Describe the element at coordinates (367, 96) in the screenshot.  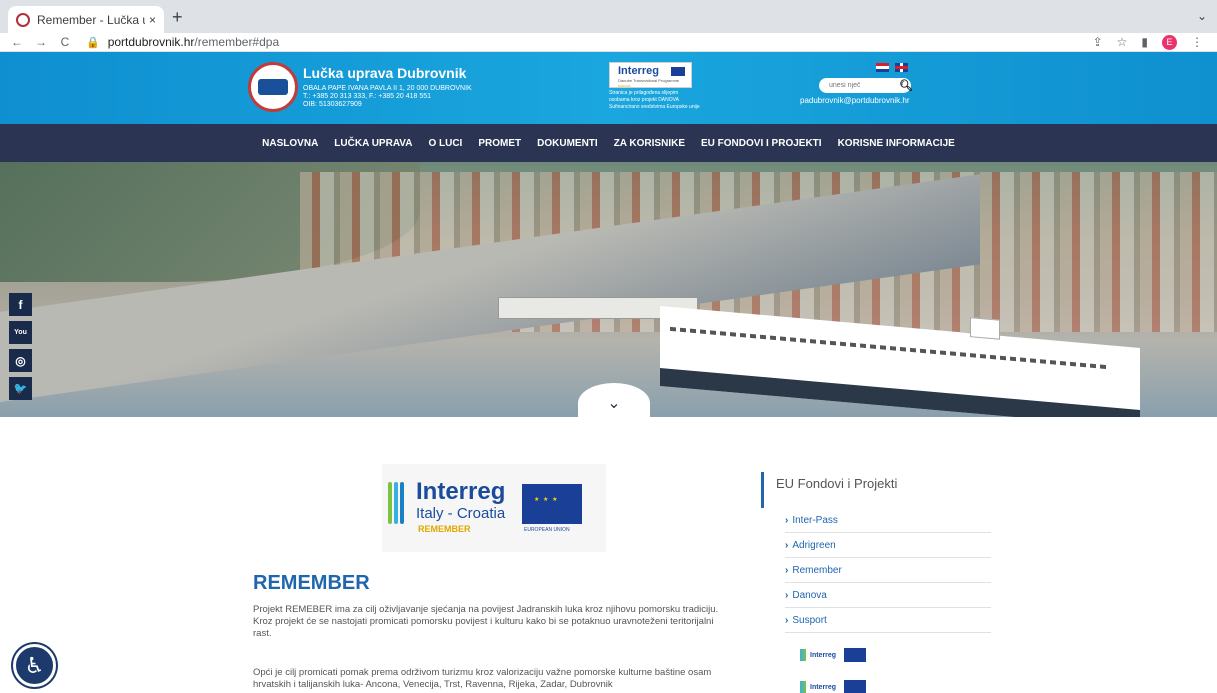
I see `phone-text: T.: +385 20 313 333, F.: +385 20 418 551` at that location.